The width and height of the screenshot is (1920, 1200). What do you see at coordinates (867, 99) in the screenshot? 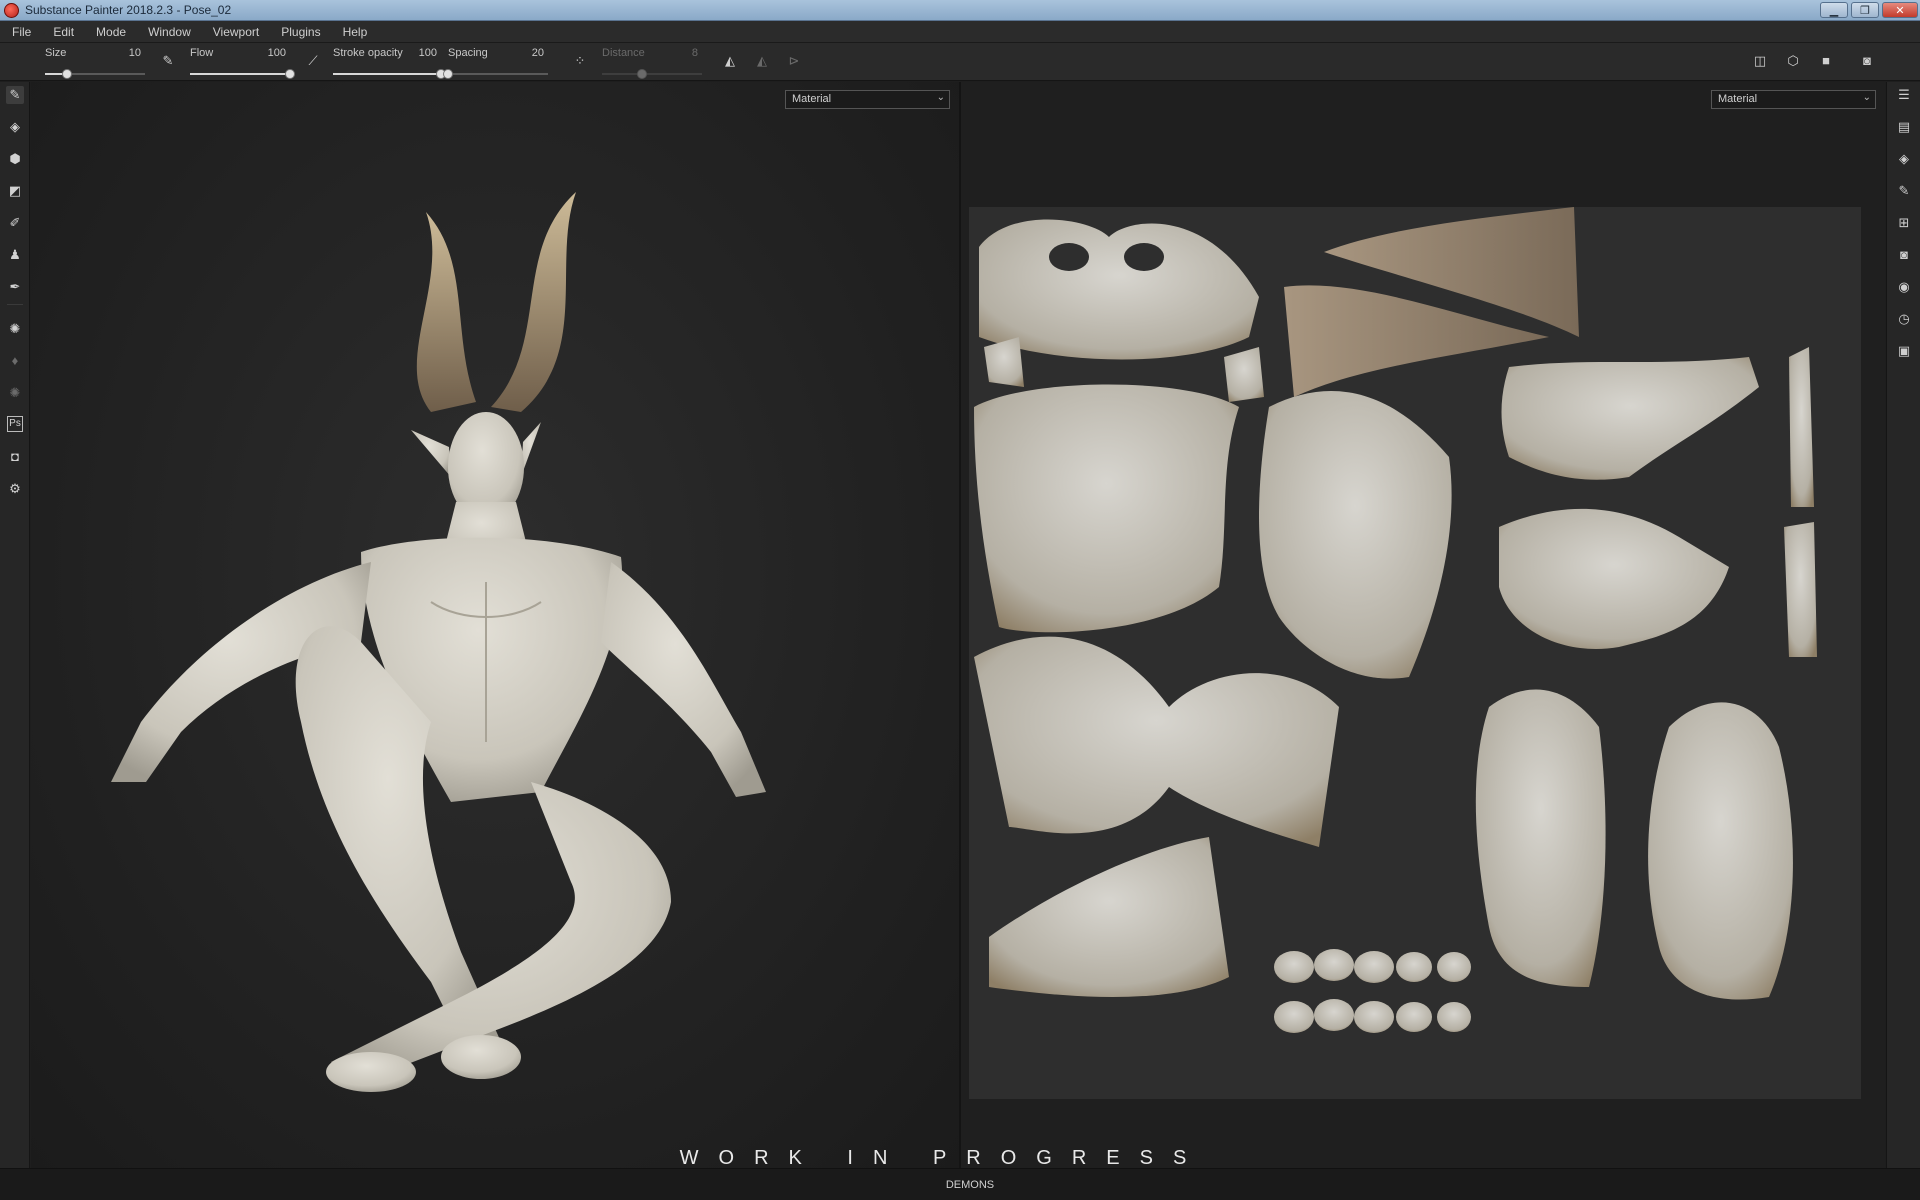
I see `viewport-3d-channel-dropdown: Material ⌄` at bounding box center [867, 99].